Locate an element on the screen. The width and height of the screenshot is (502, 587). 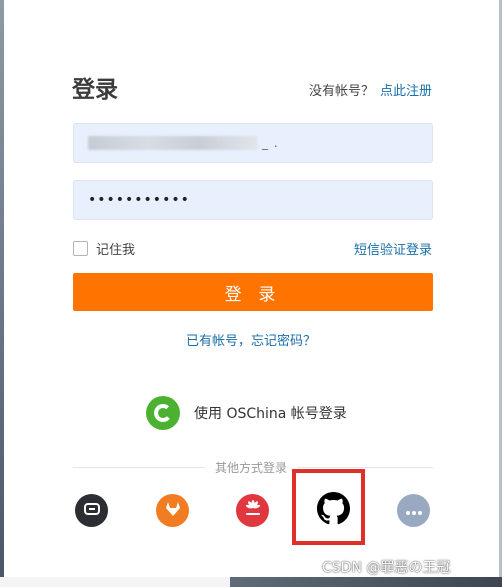
oschina-icon is located at coordinates (163, 413).